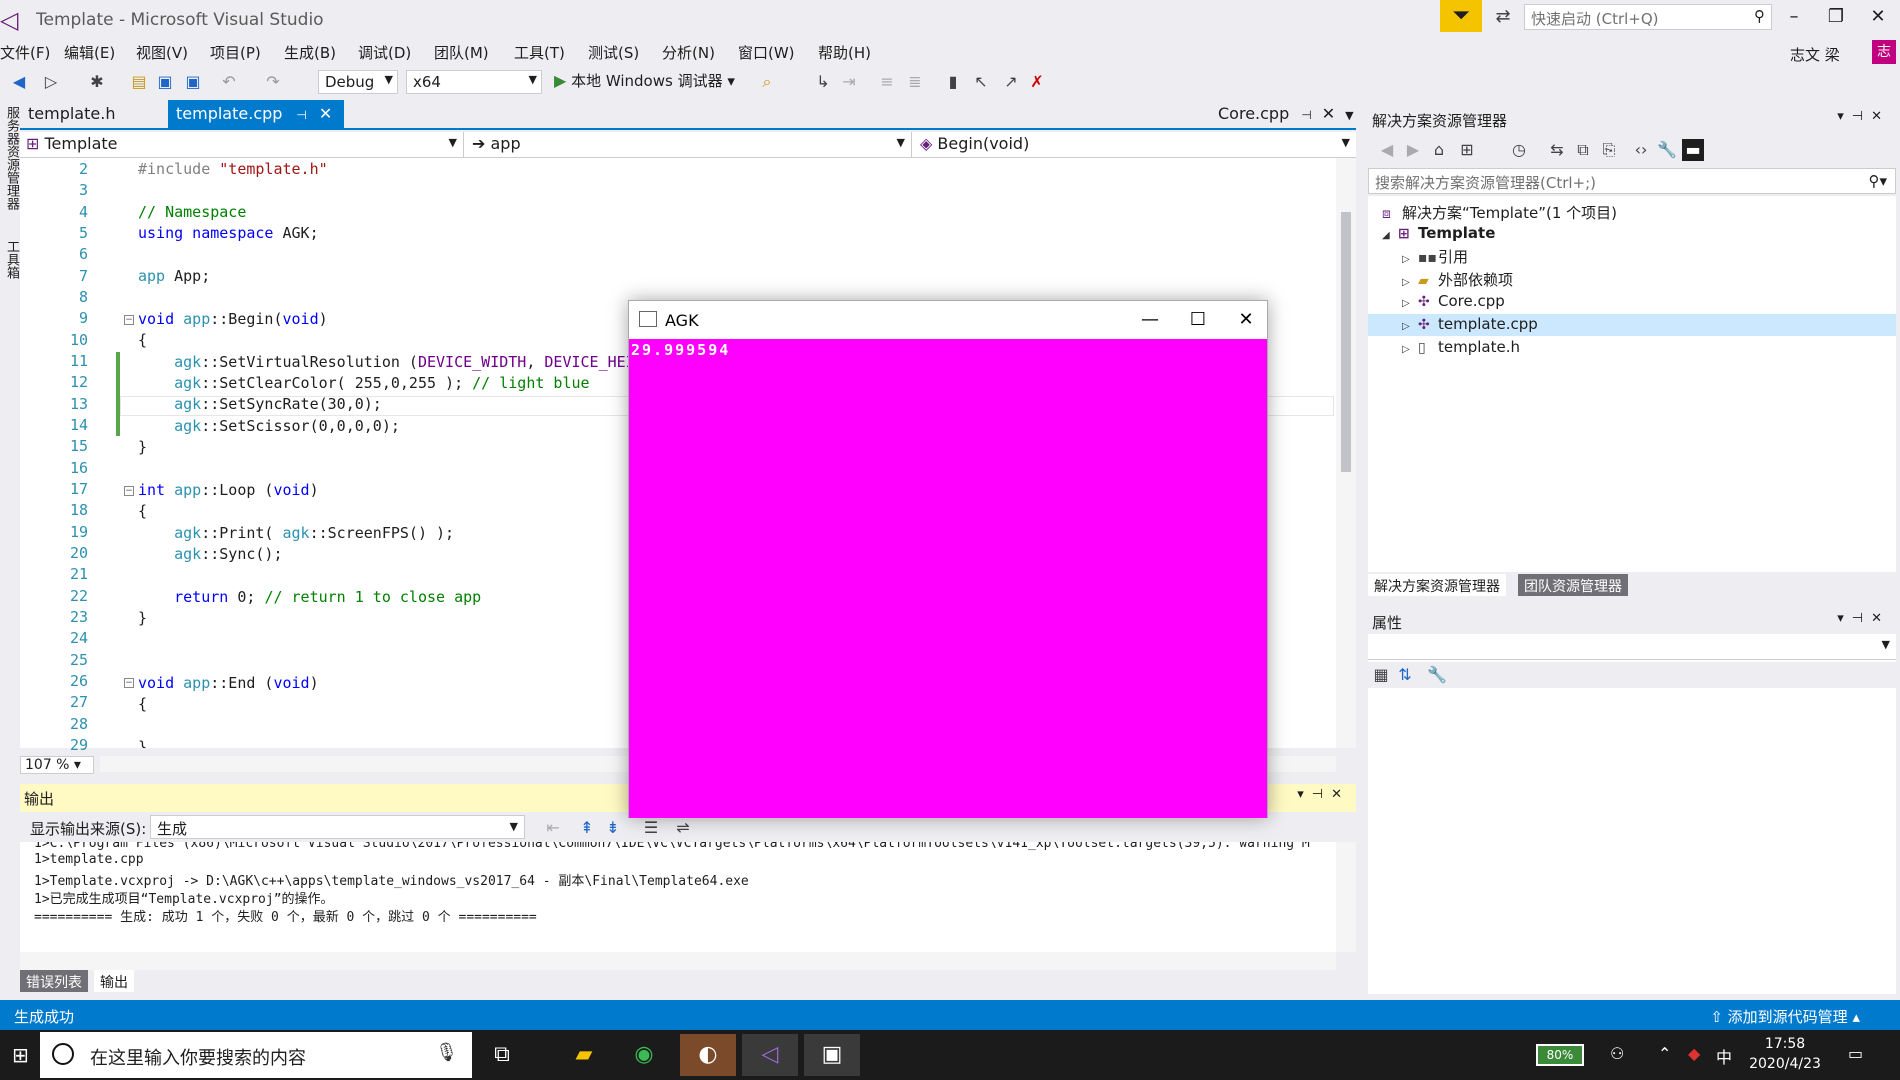  I want to click on save-icon: ▣, so click(165, 82).